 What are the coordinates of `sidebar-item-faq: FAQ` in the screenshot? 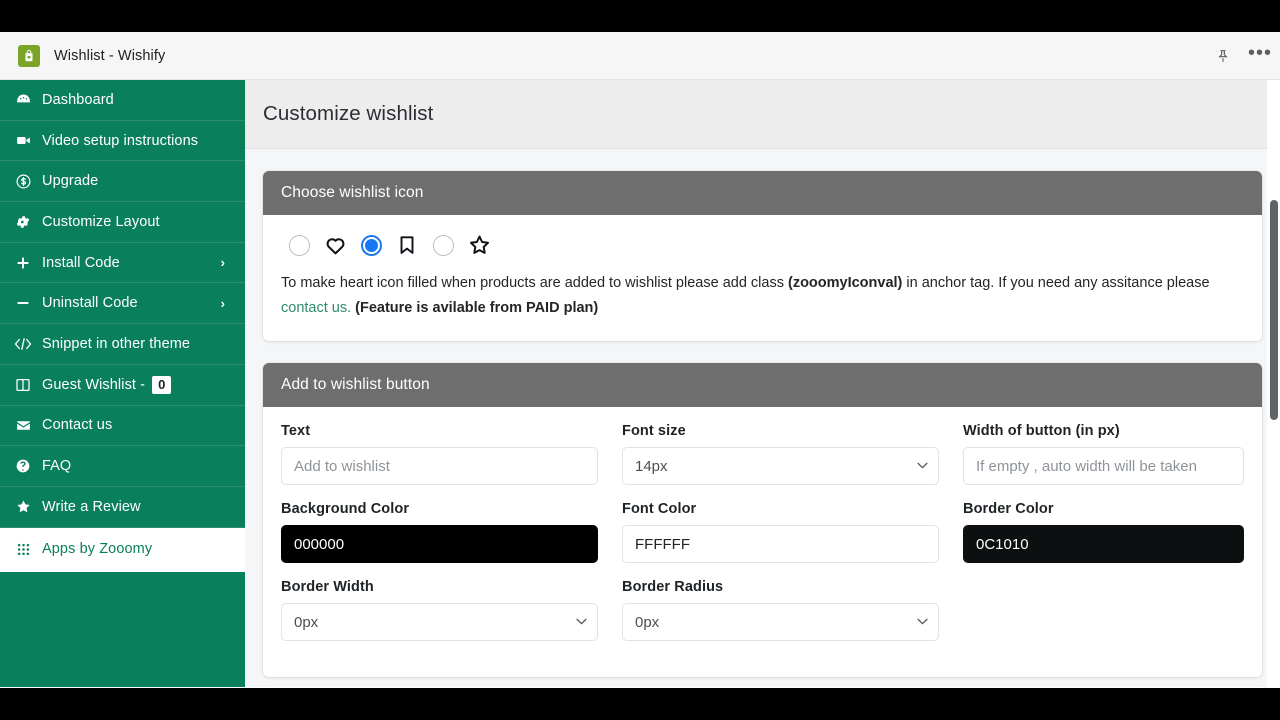 It's located at (122, 466).